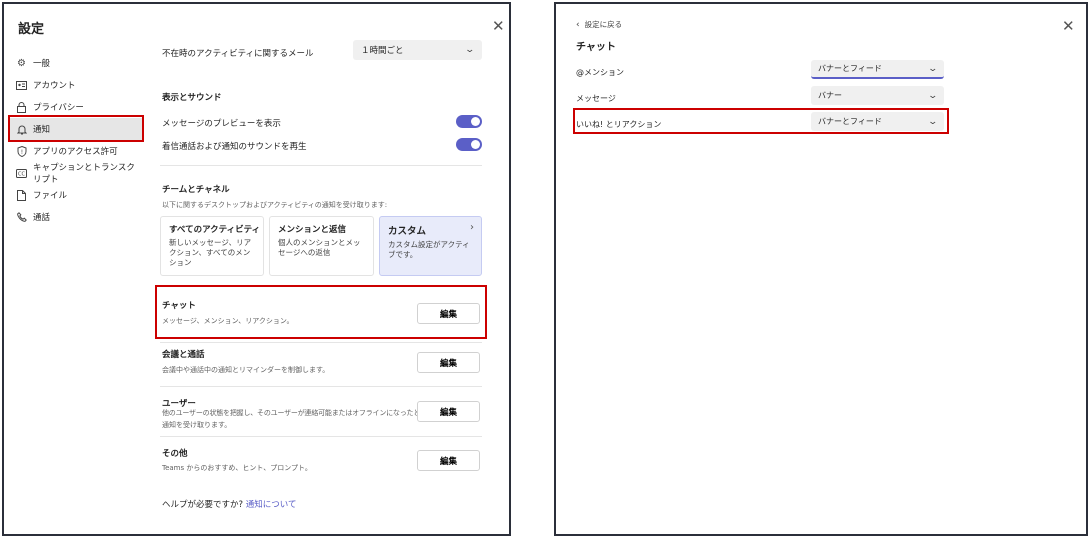 This screenshot has width=1090, height=538. I want to click on message-dropdown: バナー ⌄, so click(877, 95).